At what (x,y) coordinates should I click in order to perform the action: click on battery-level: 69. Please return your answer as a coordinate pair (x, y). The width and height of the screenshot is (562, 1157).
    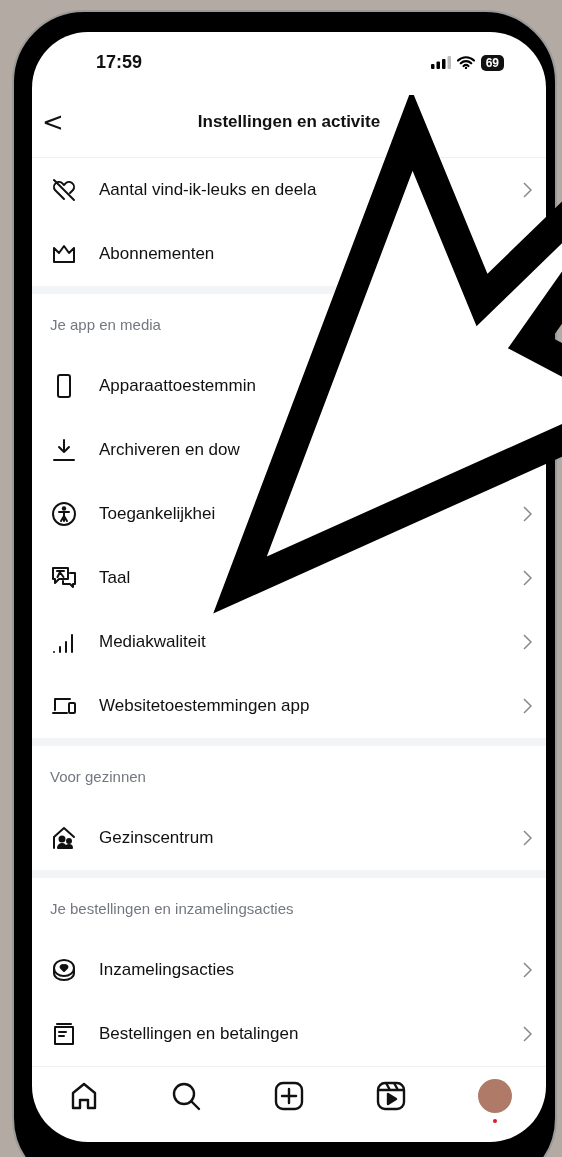
    Looking at the image, I should click on (492, 62).